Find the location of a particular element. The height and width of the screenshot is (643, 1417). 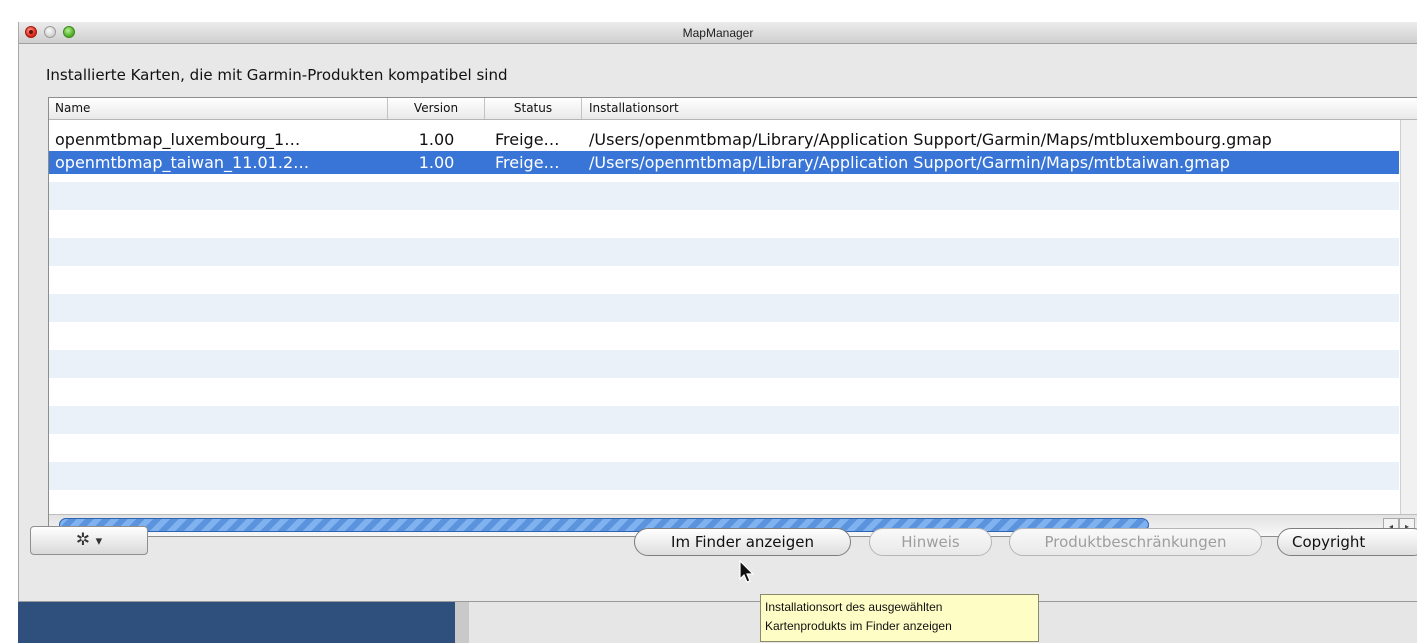

column-header-name: Name is located at coordinates (218, 108).